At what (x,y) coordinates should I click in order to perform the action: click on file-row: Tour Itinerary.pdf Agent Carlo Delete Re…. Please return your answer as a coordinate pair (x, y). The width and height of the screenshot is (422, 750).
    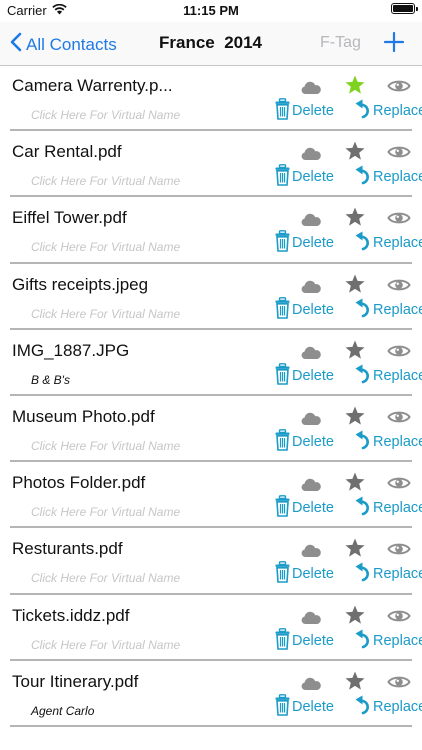
    Looking at the image, I should click on (211, 695).